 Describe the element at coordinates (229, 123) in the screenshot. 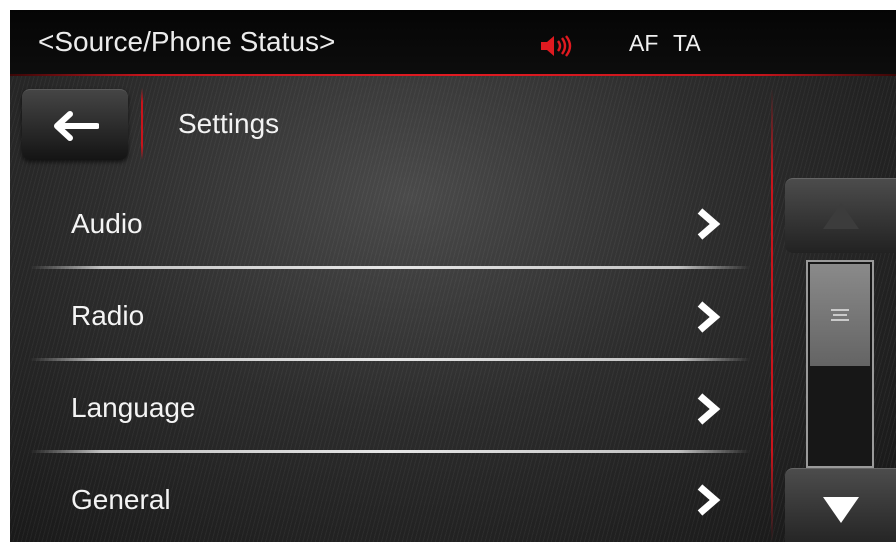

I see `page-title: Settings` at that location.